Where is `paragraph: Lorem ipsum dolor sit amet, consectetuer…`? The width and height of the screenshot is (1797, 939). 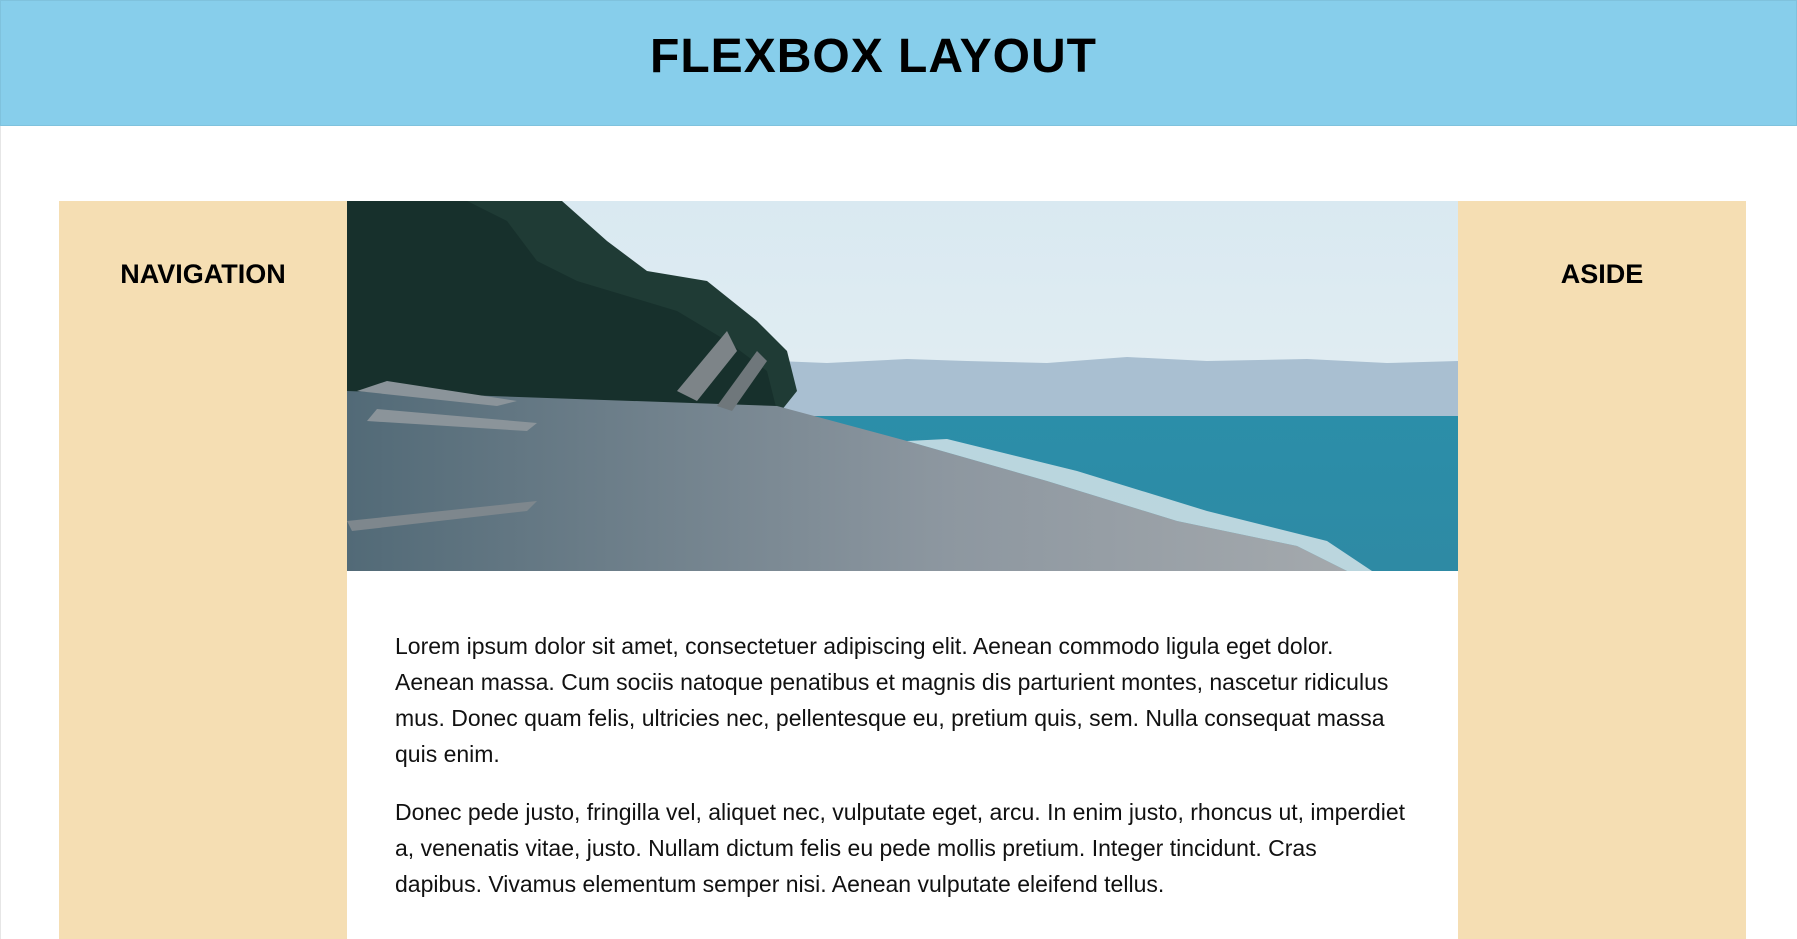 paragraph: Lorem ipsum dolor sit amet, consectetuer… is located at coordinates (892, 700).